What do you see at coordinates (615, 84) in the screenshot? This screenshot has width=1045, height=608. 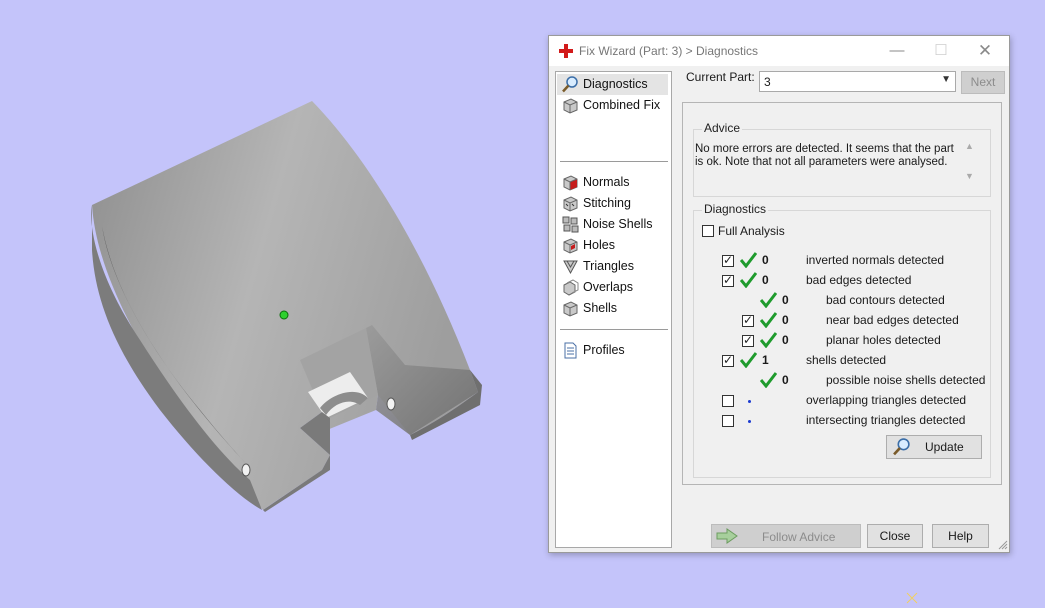 I see `nav-label: Diagnostics` at bounding box center [615, 84].